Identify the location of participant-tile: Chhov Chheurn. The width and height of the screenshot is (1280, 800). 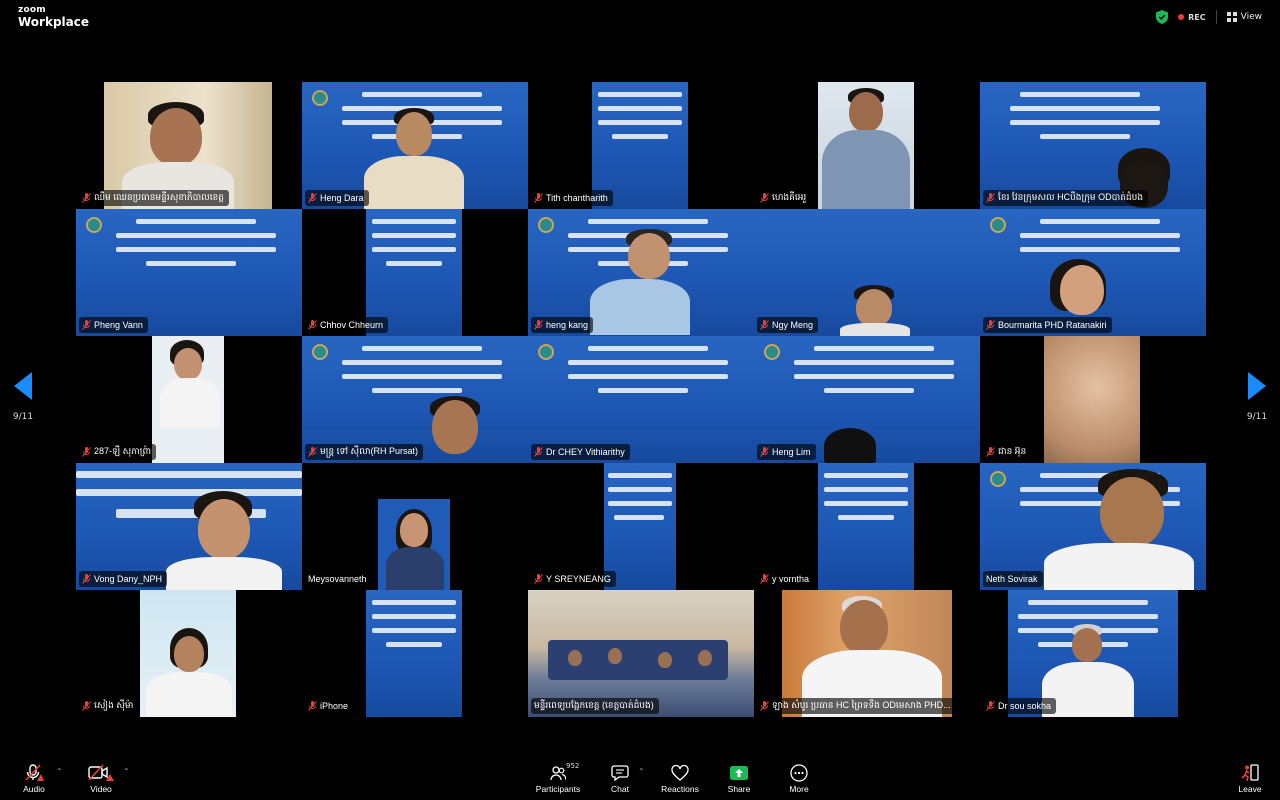
(415, 272).